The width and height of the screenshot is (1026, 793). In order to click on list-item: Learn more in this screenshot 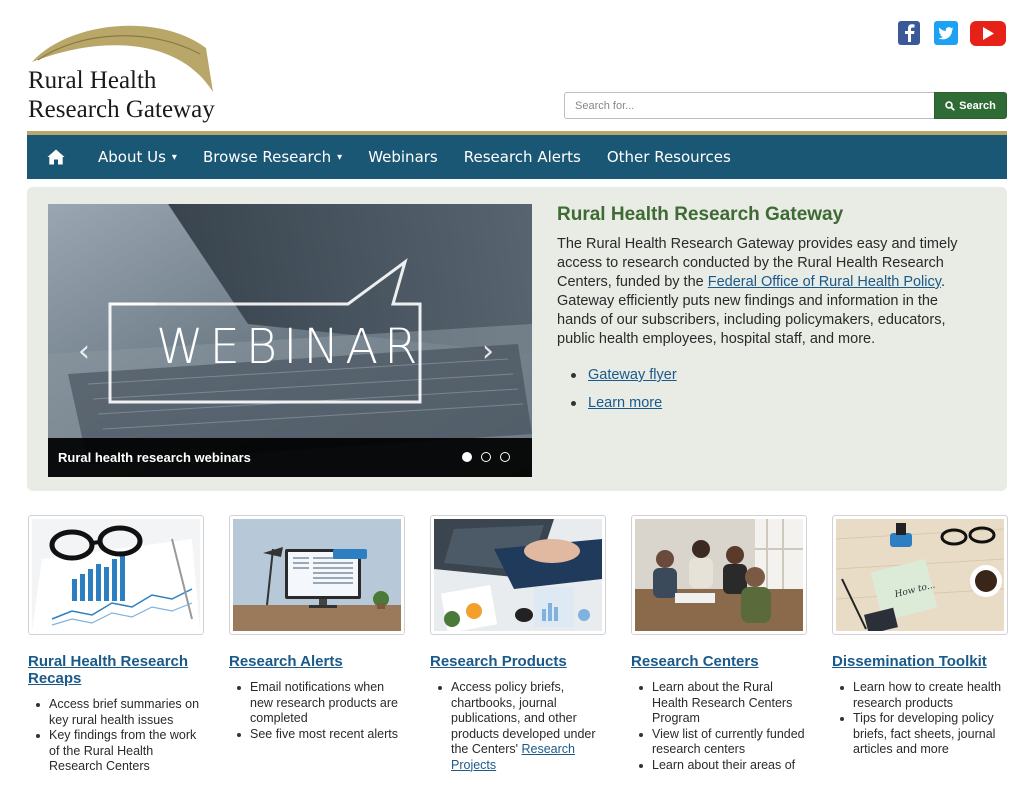, I will do `click(774, 403)`.